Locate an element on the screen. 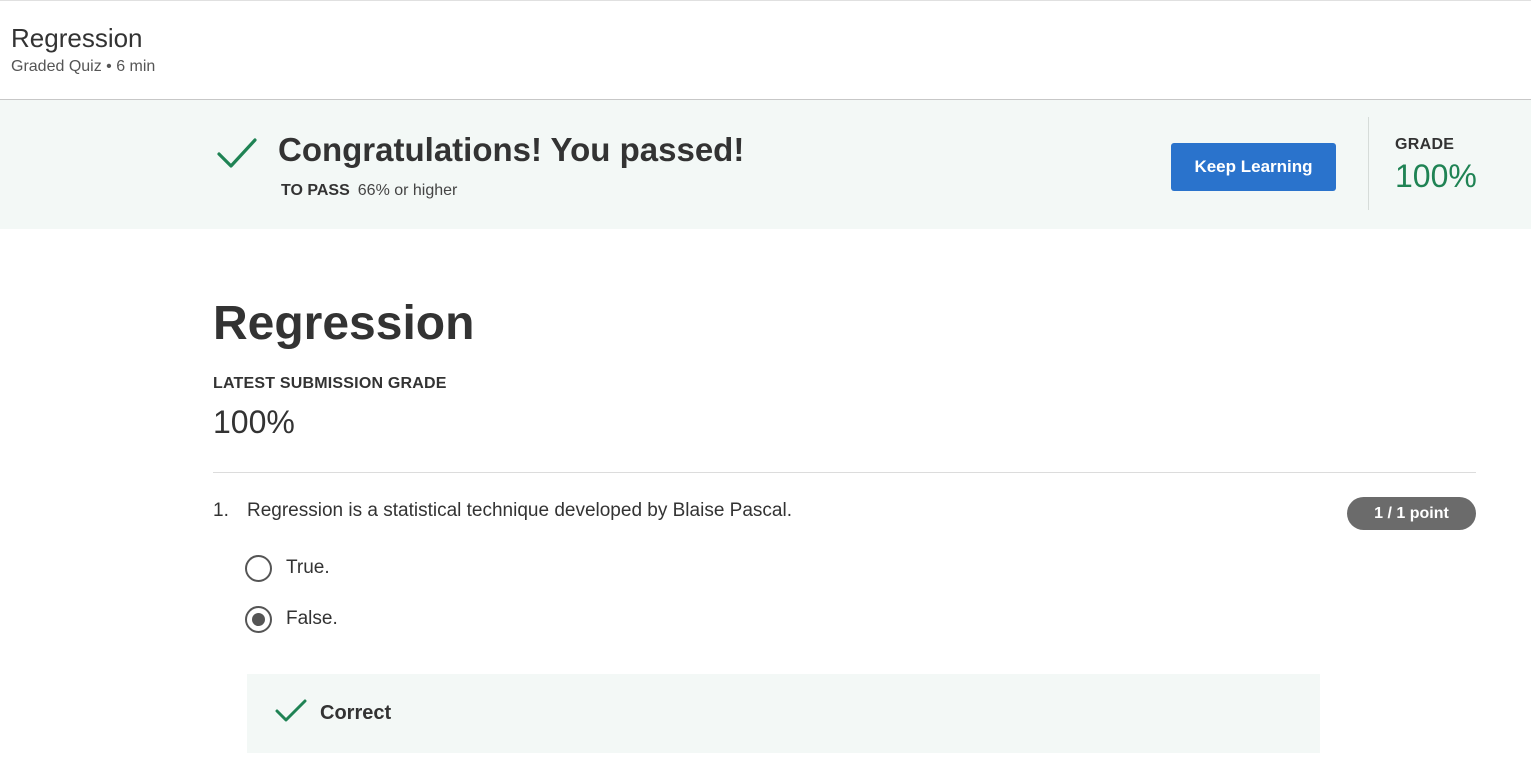 This screenshot has width=1531, height=764. radio-button-selected is located at coordinates (258, 619).